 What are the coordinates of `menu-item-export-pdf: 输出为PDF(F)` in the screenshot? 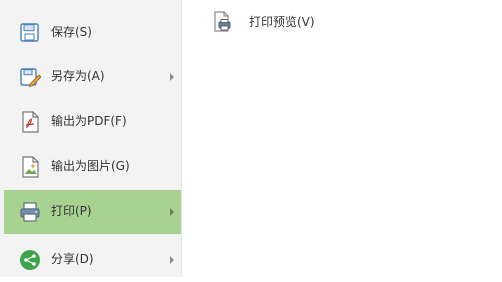 It's located at (92, 122).